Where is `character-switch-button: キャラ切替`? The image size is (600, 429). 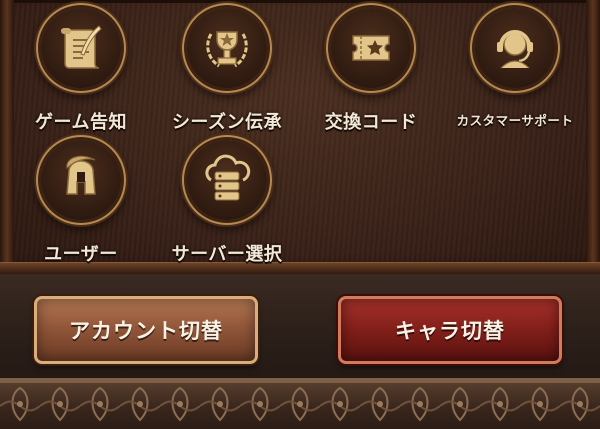
character-switch-button: キャラ切替 is located at coordinates (450, 330).